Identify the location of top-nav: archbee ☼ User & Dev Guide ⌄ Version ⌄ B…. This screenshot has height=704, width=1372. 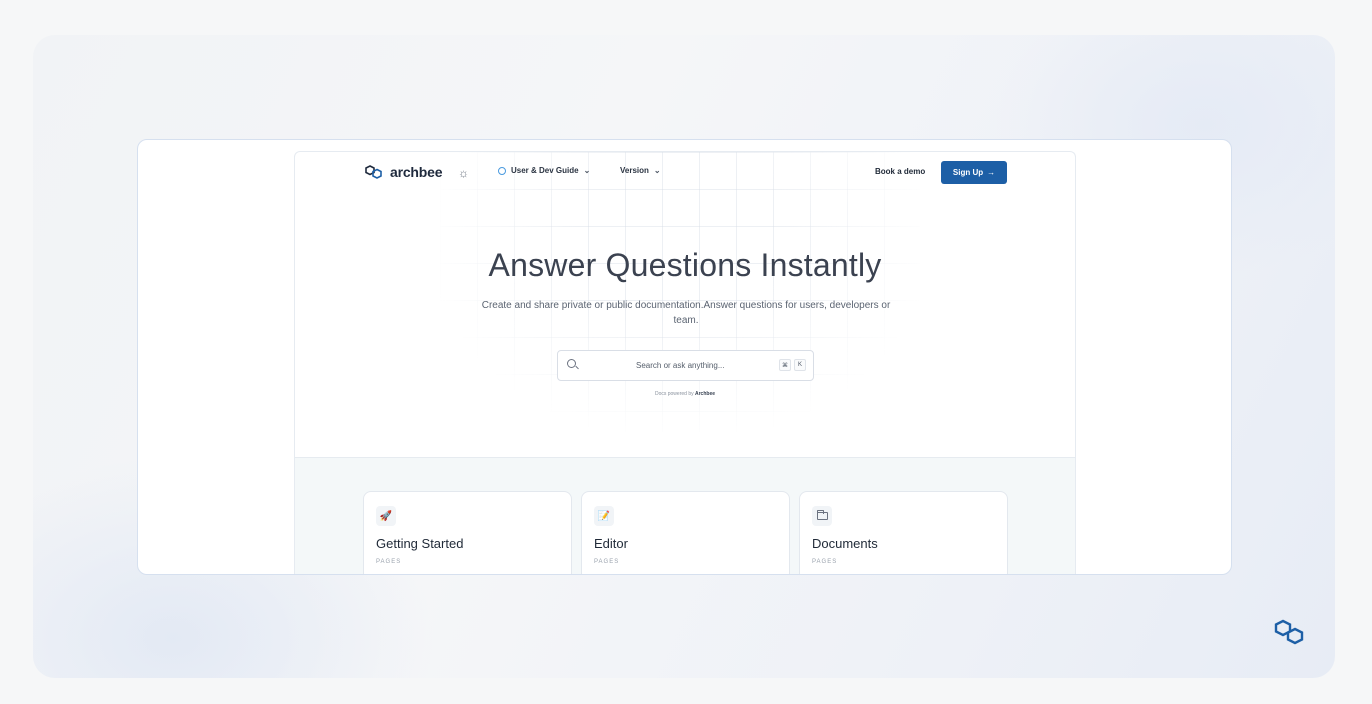
(685, 173).